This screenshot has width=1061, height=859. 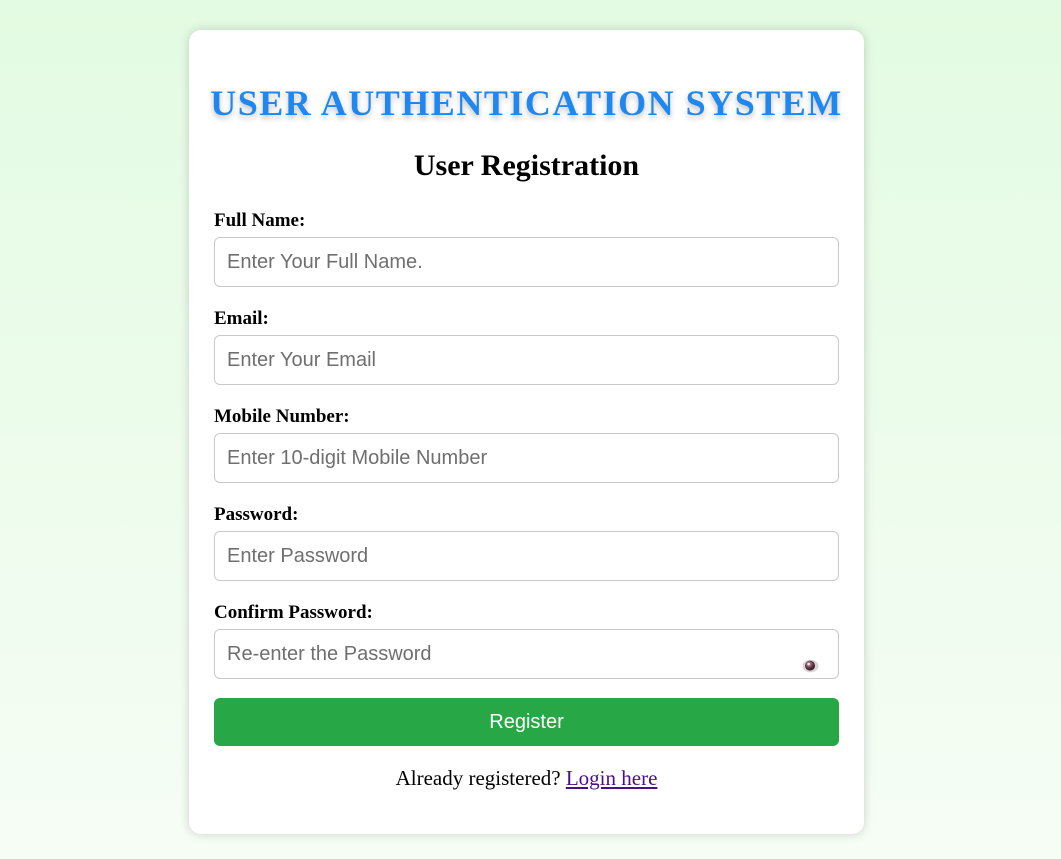 What do you see at coordinates (241, 318) in the screenshot?
I see `email-label: Email:` at bounding box center [241, 318].